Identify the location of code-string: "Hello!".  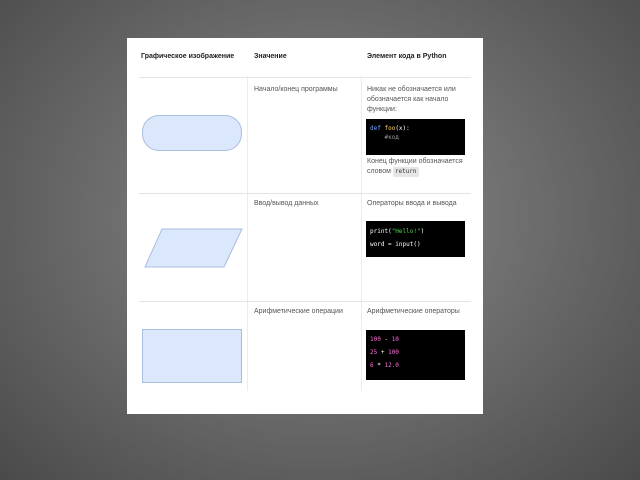
(406, 231).